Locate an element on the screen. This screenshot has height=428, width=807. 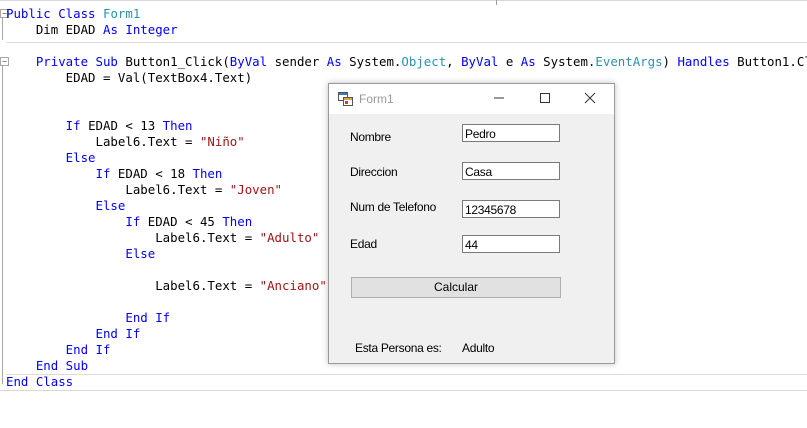
close-icon is located at coordinates (590, 99).